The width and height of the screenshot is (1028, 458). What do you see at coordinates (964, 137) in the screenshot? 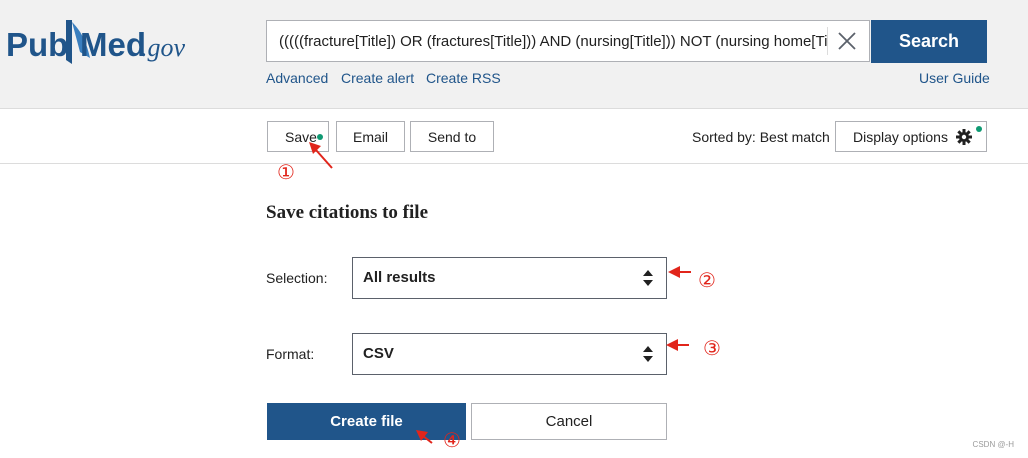
I see `gear-icon` at bounding box center [964, 137].